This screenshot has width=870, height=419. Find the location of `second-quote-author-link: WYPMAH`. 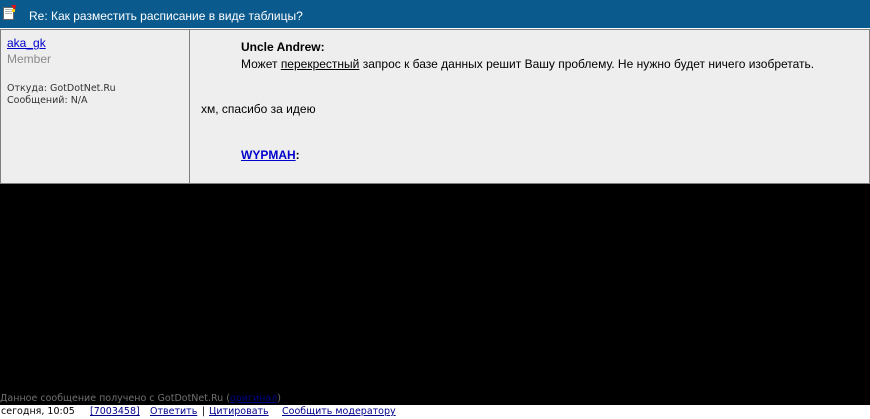

second-quote-author-link: WYPMAH is located at coordinates (268, 155).